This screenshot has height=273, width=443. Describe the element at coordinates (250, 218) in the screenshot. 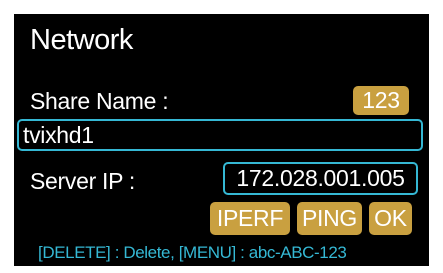

I see `iperf-button: IPERF` at that location.